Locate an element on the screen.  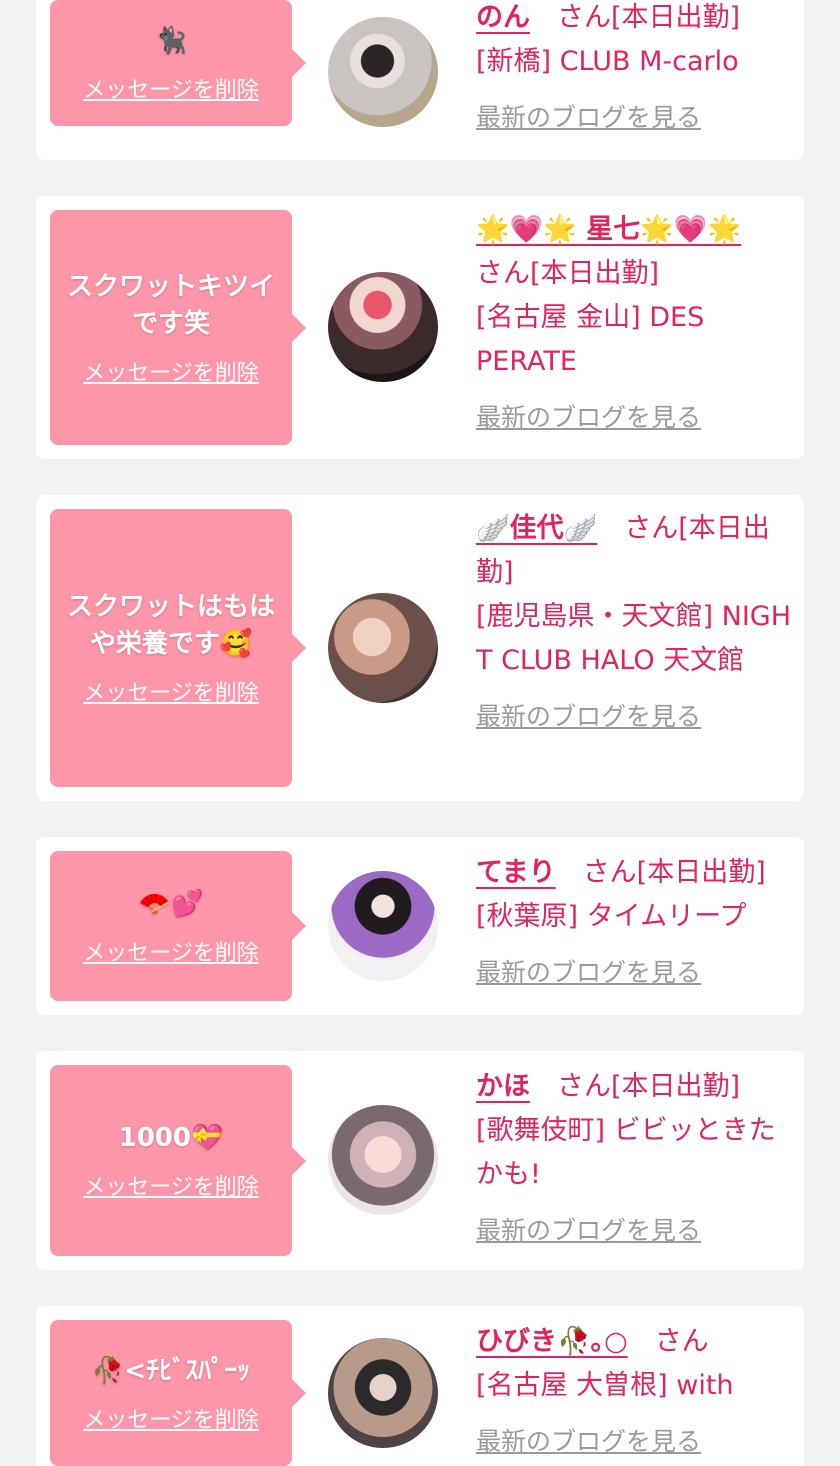
cast-name-link: ひびき🥀｡○ is located at coordinates (552, 1341).